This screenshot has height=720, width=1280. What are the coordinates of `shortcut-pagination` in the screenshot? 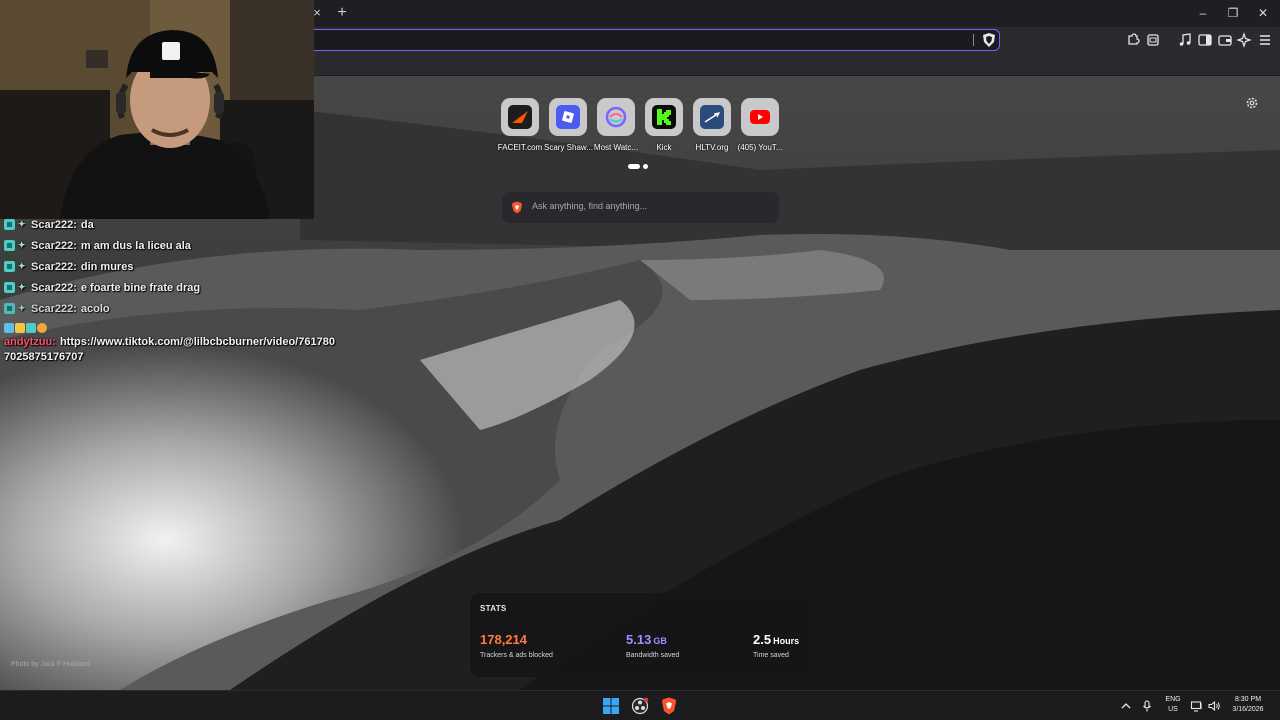 It's located at (640, 167).